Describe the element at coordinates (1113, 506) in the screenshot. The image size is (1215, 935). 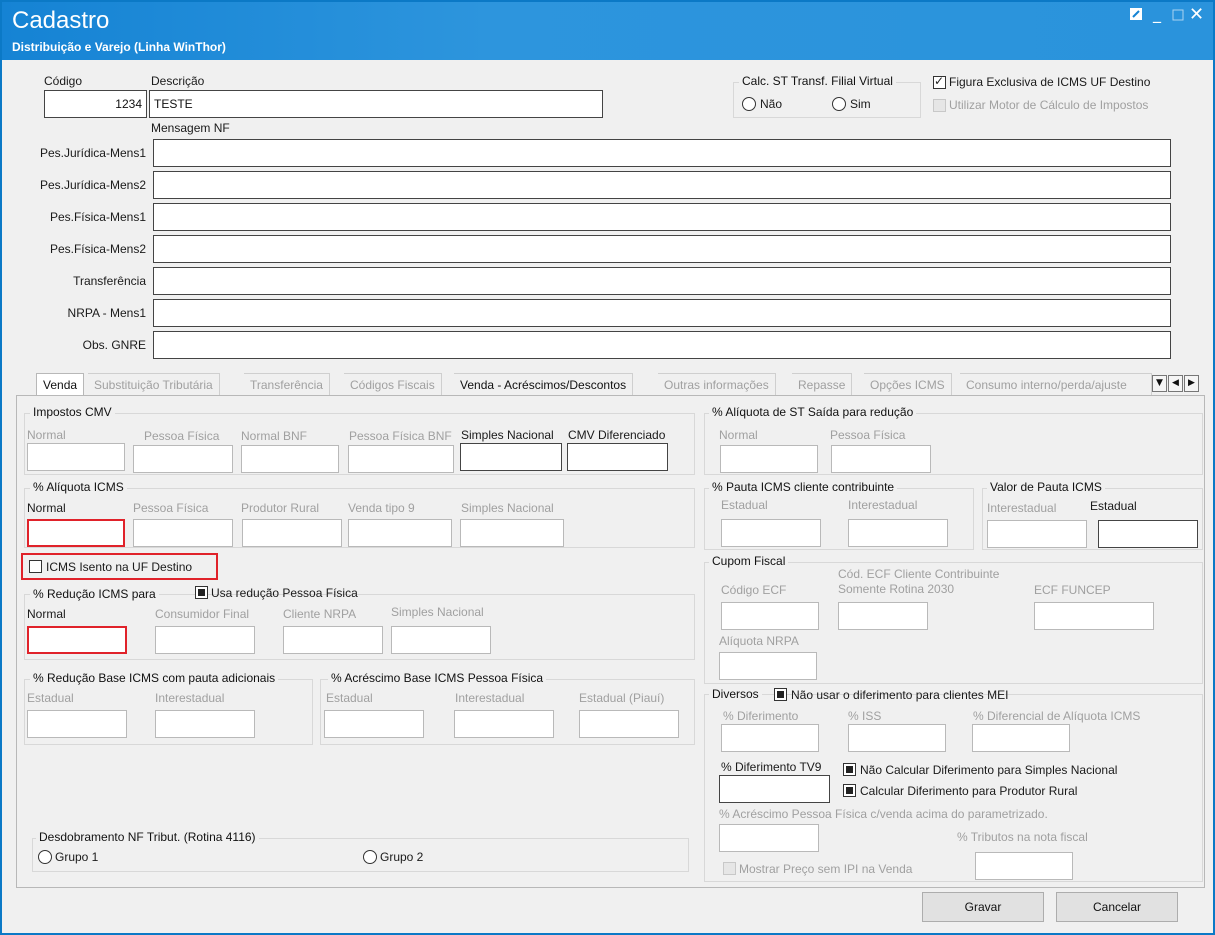
I see `vp-estadual-label: Estadual` at that location.